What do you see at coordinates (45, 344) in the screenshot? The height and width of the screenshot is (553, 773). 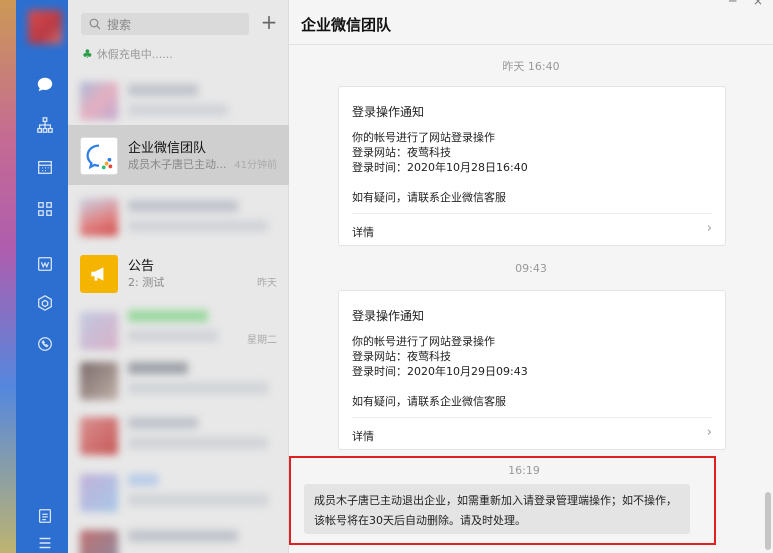 I see `phone-icon` at bounding box center [45, 344].